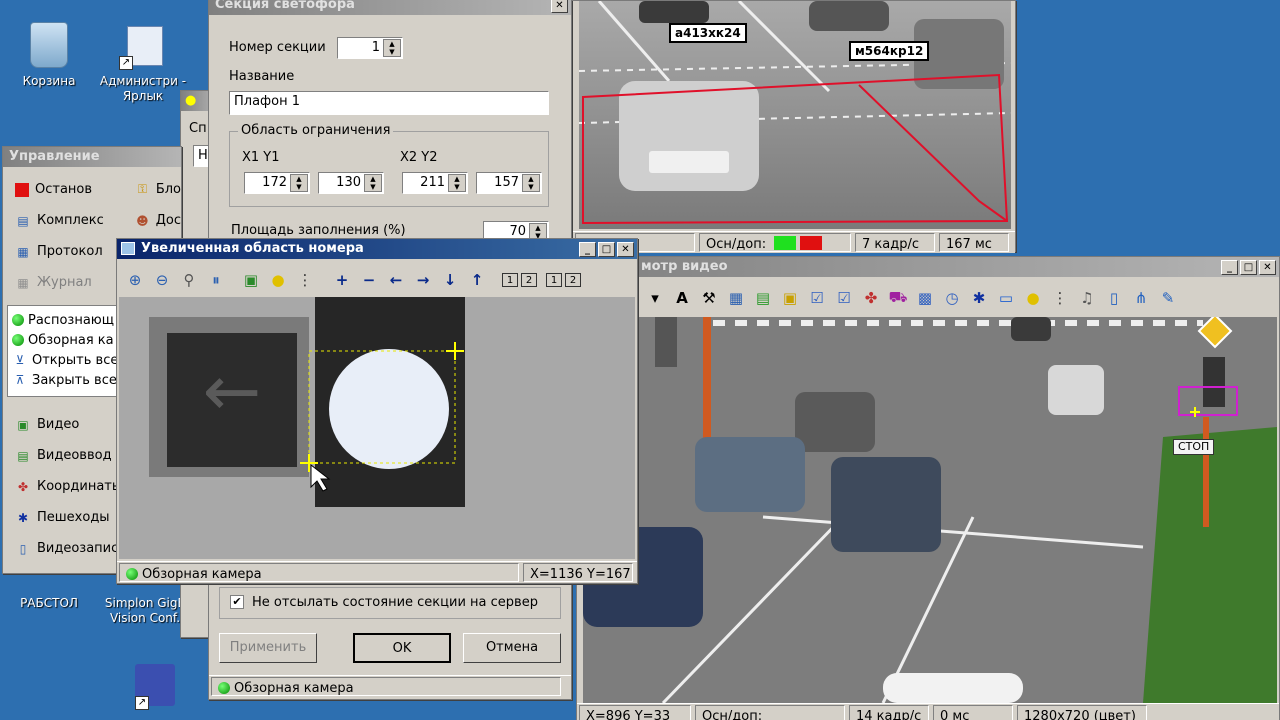  What do you see at coordinates (736, 298) in the screenshot?
I see `toolbar-icon-1: ▦` at bounding box center [736, 298].